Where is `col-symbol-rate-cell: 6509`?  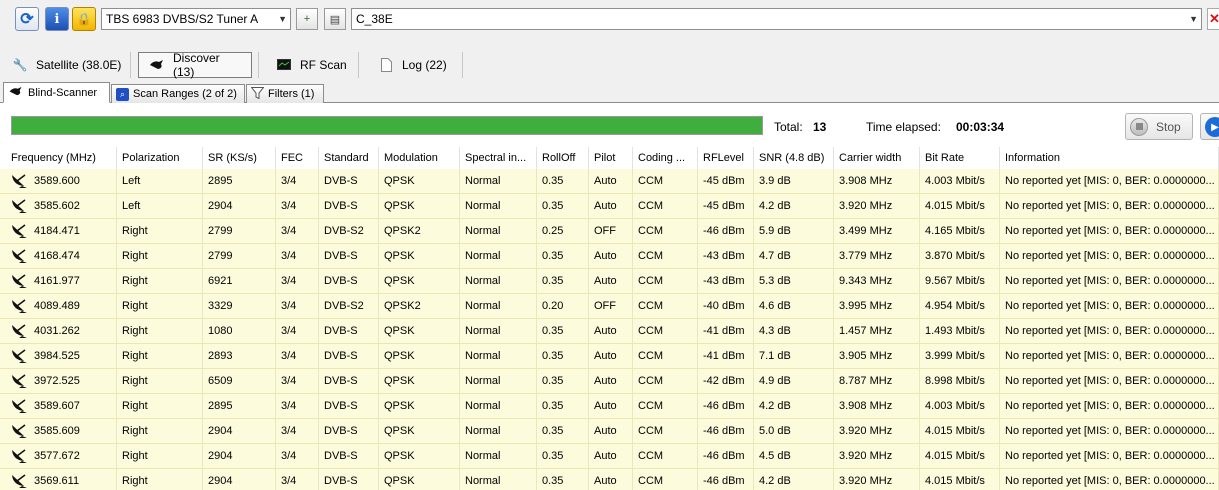 col-symbol-rate-cell: 6509 is located at coordinates (239, 381).